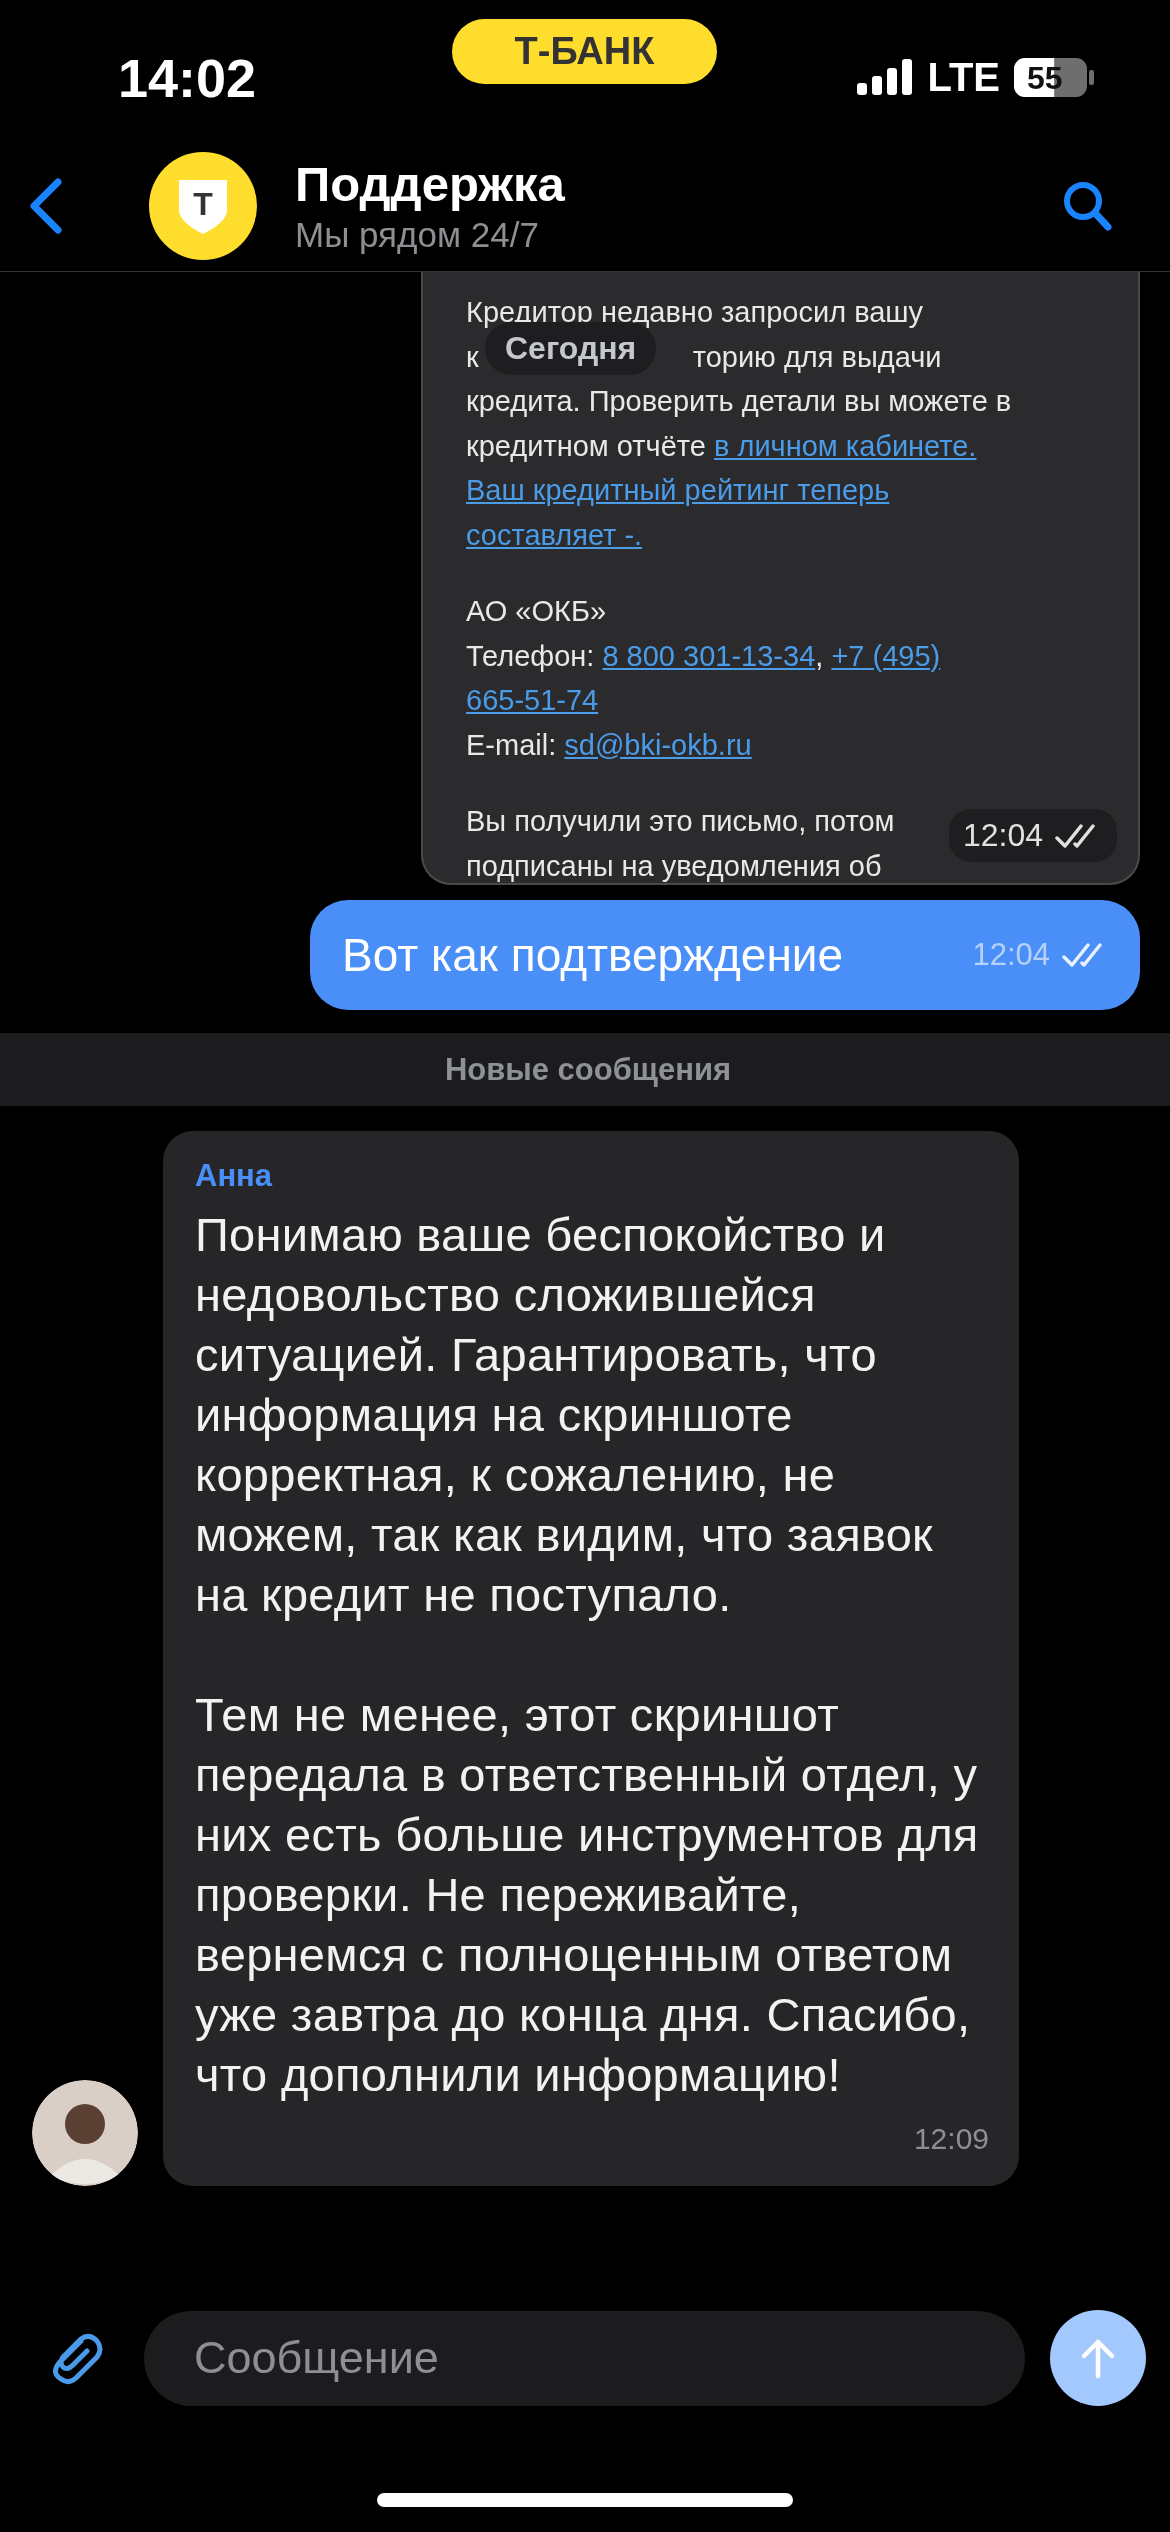 The image size is (1170, 2532). What do you see at coordinates (564, 1415) in the screenshot?
I see `message-text: Понимаю ваше беспокойство и недовольство сложившейся ситуацией. Гарантировать, что информация на скриншоте корректная, к сожалению, не можем, так как видим, что заявок на кредит не поступало.` at bounding box center [564, 1415].